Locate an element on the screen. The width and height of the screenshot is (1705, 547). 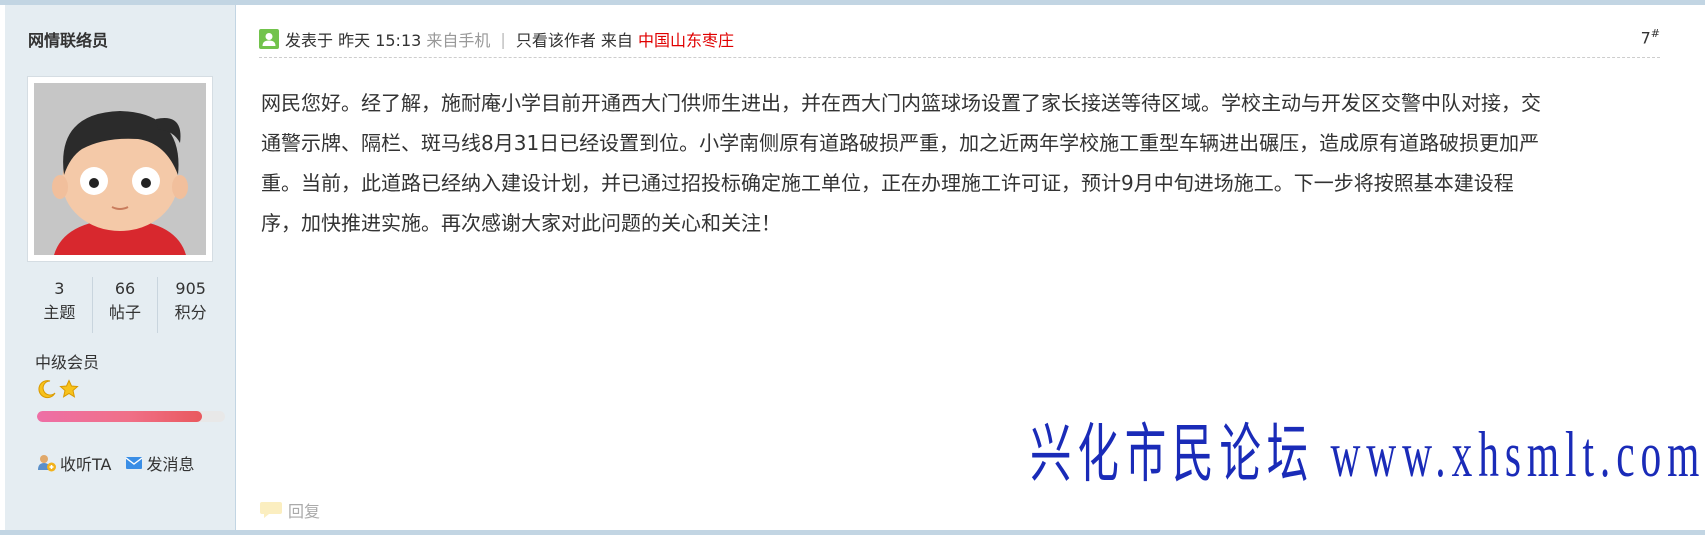
stat-points: 905 积分 is located at coordinates (190, 305).